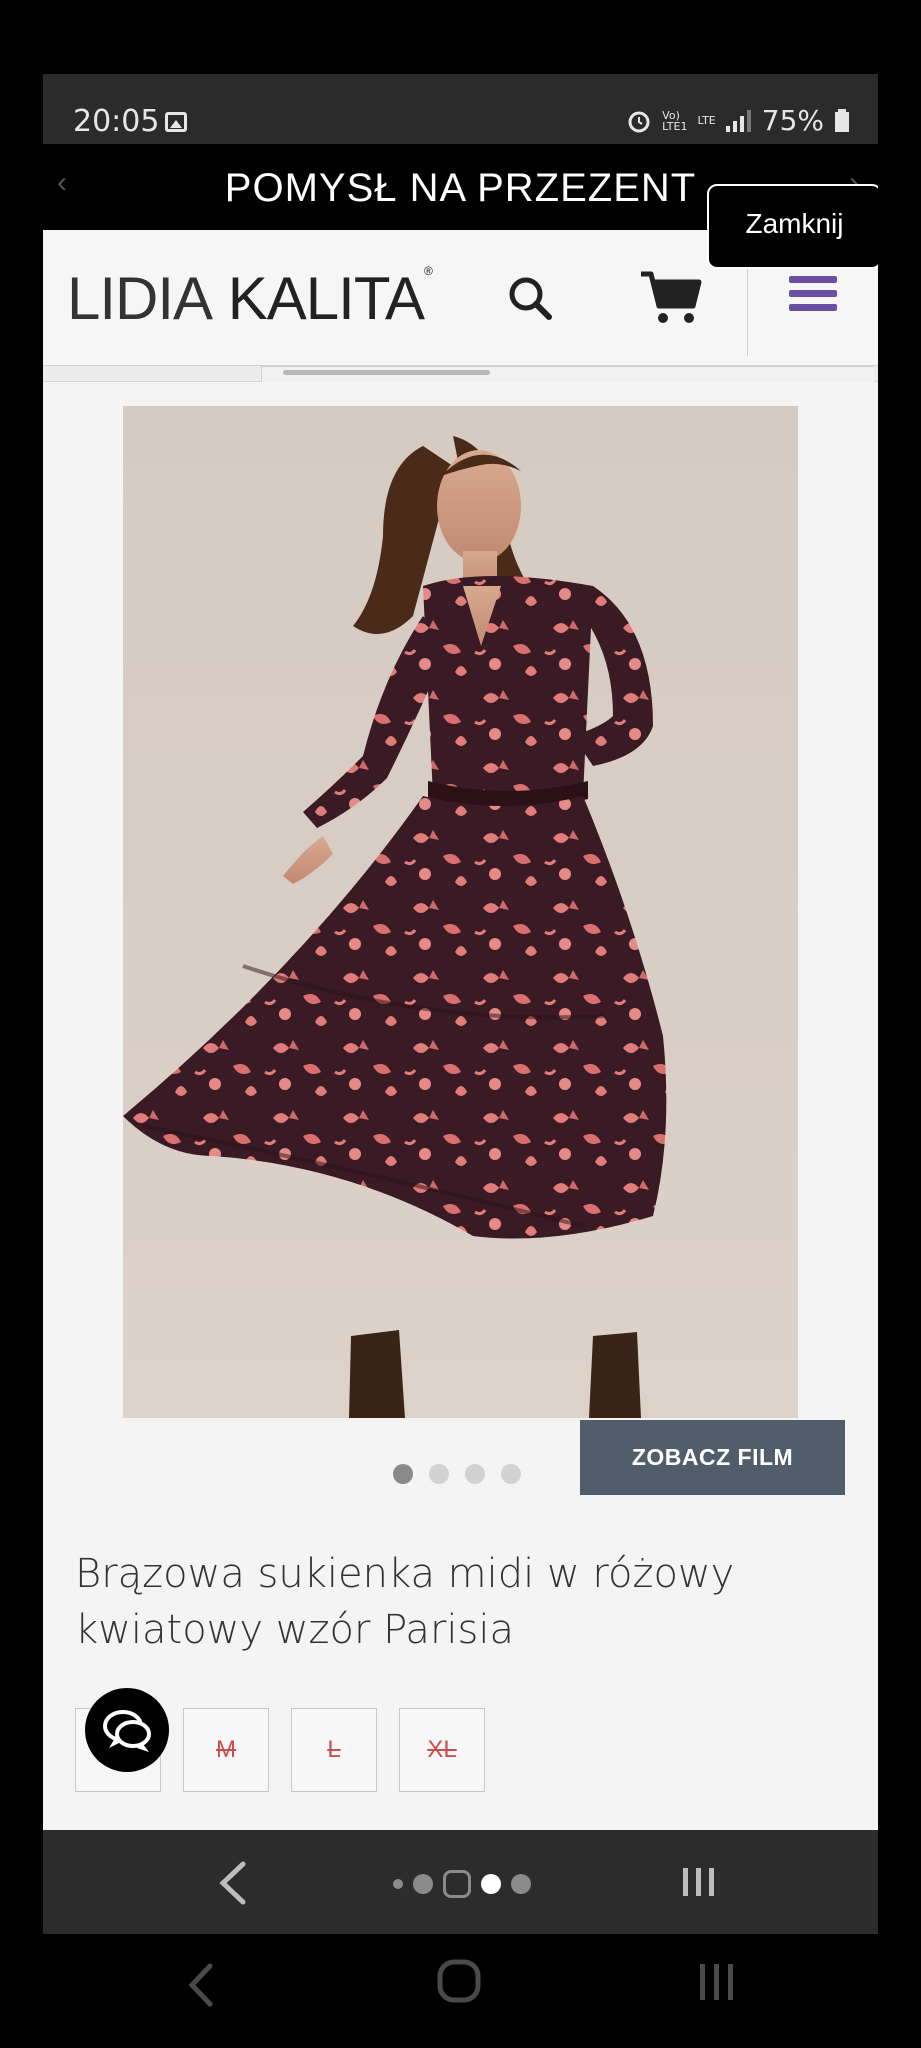 The image size is (921, 2048). Describe the element at coordinates (792, 226) in the screenshot. I see `close-button: Zamknij` at that location.